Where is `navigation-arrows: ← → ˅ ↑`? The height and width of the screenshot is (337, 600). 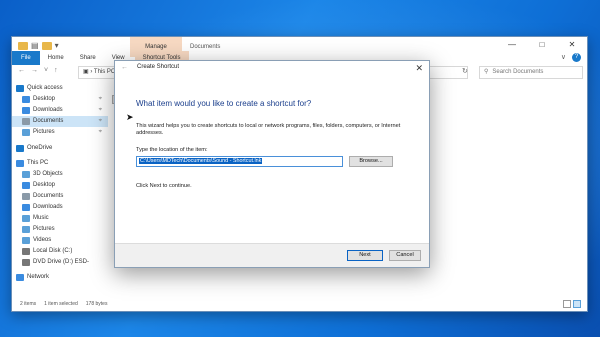
navigation-arrows: ← → ˅ ↑ is located at coordinates (38, 70).